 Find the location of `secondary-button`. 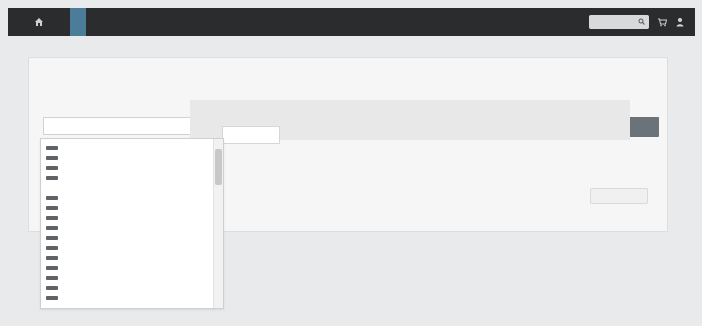

secondary-button is located at coordinates (619, 196).